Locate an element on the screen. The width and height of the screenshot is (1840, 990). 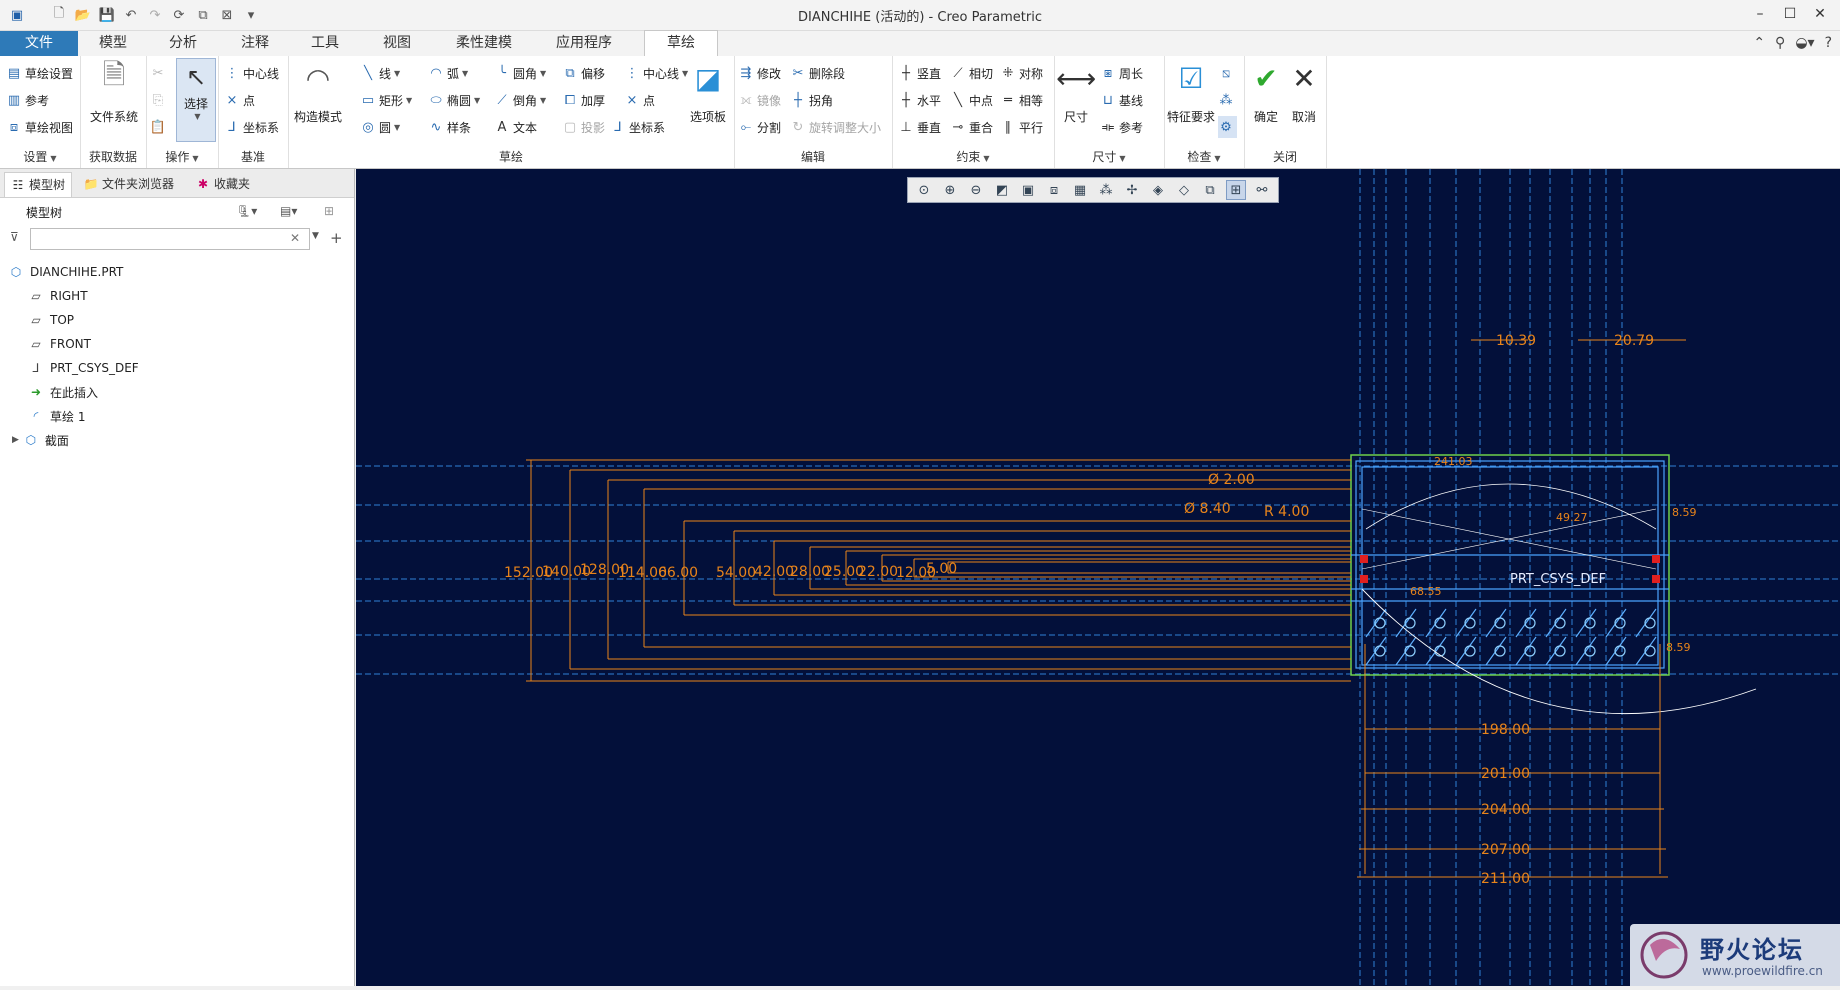
zoom-out-icon: ⊖ is located at coordinates (976, 190).